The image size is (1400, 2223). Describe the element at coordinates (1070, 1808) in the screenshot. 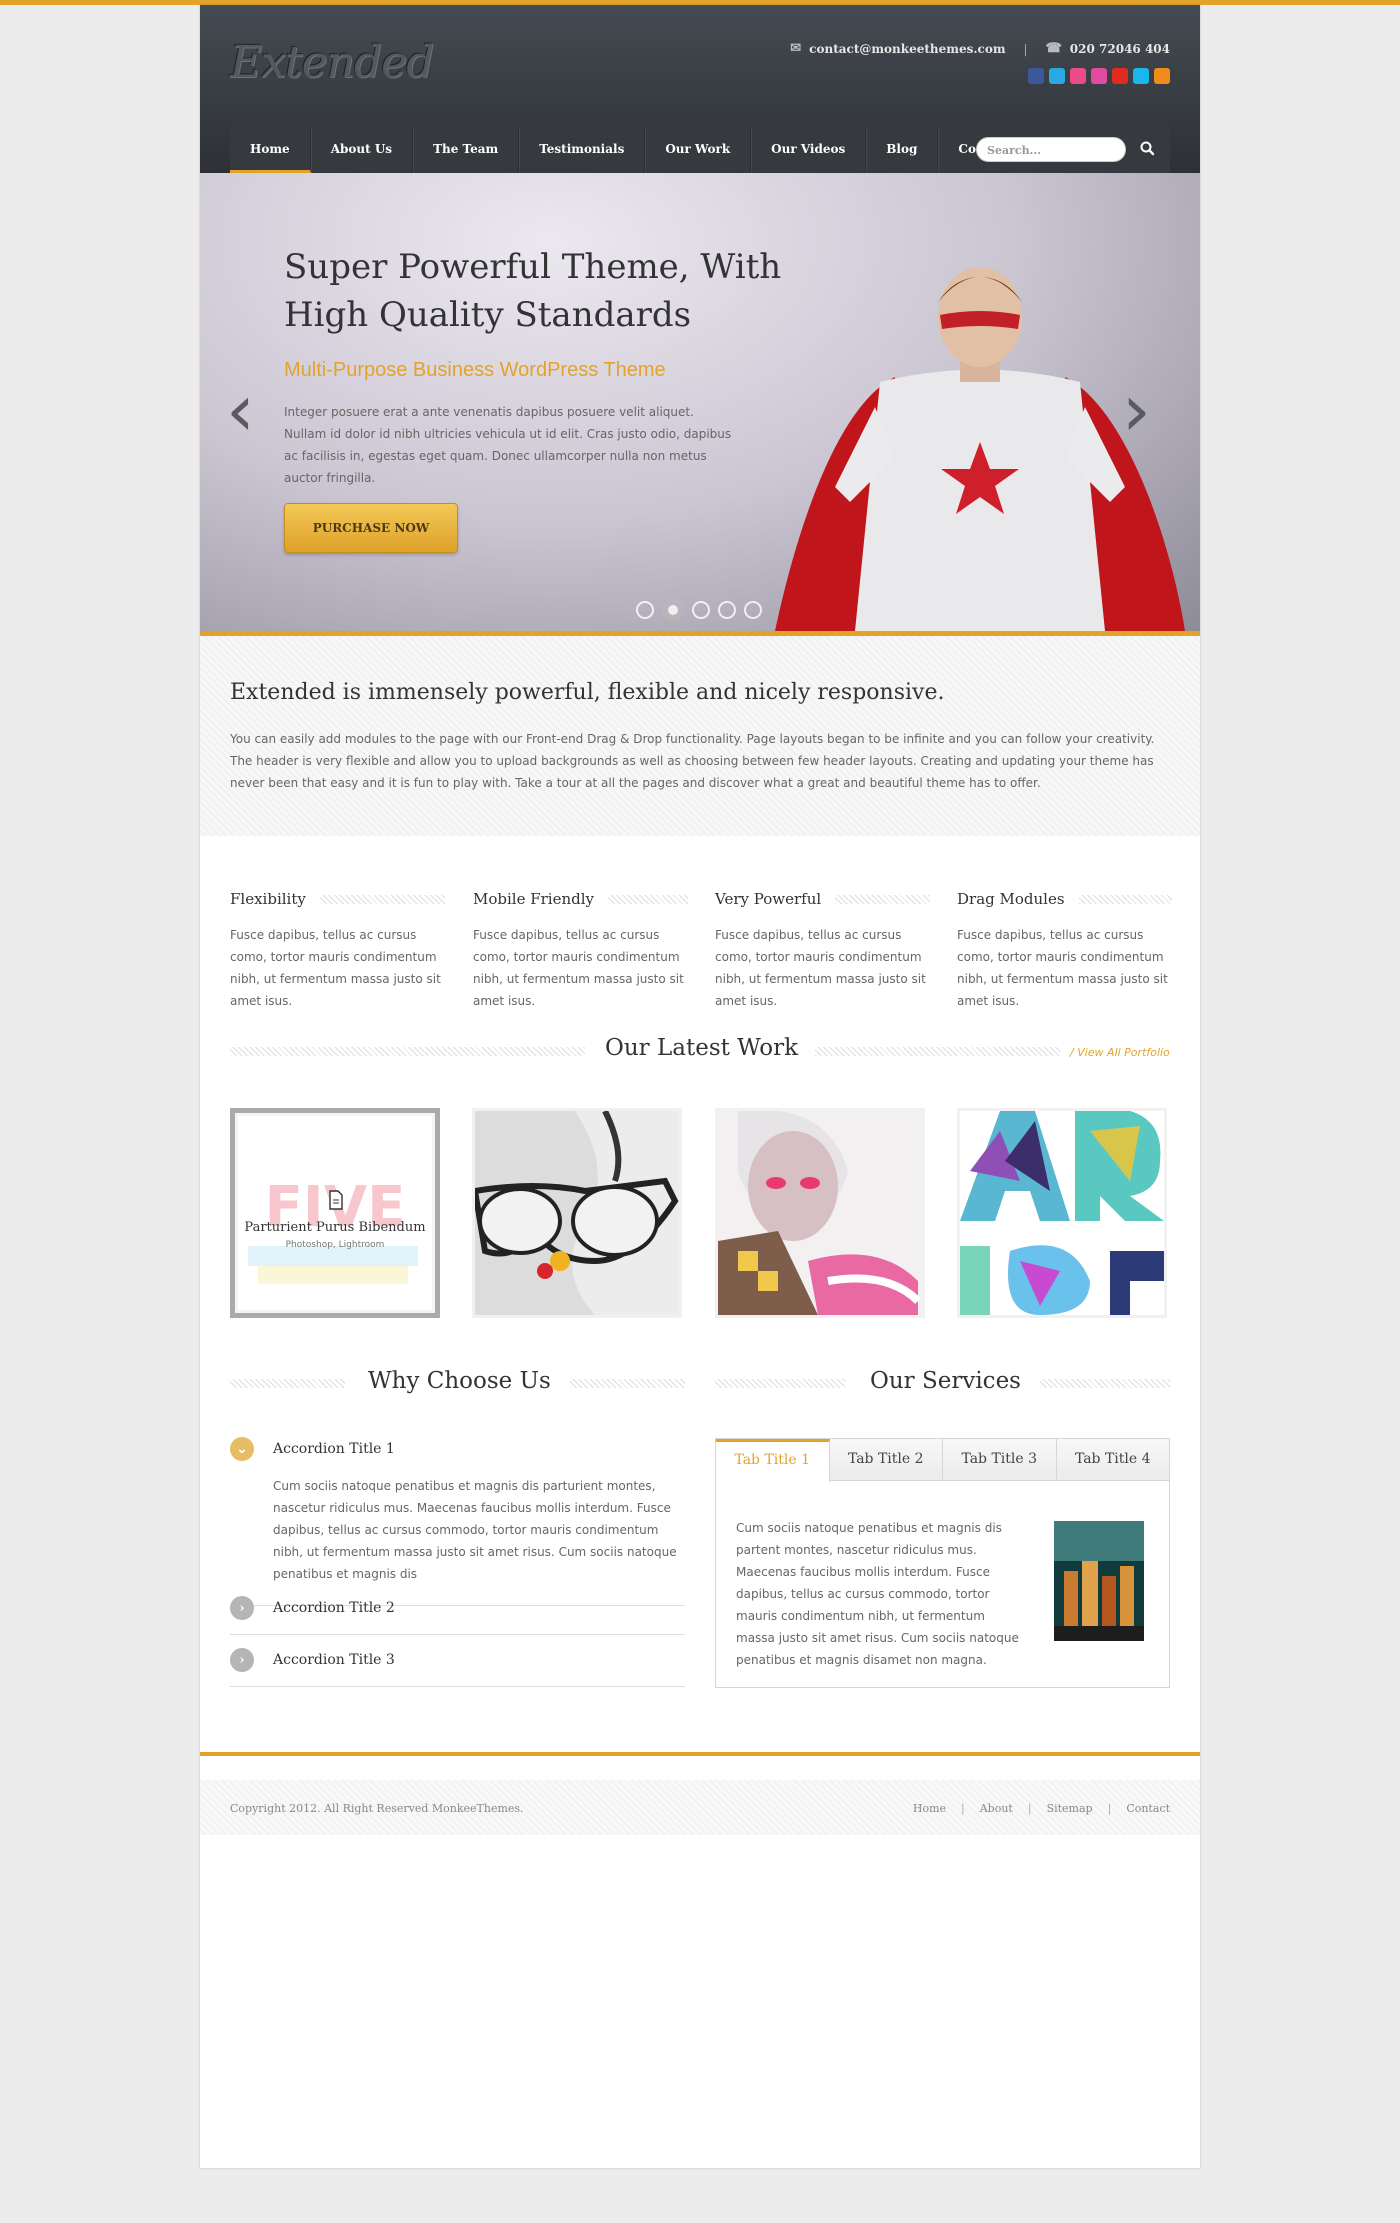

I see `footer-link-sitemap: Sitemap` at that location.